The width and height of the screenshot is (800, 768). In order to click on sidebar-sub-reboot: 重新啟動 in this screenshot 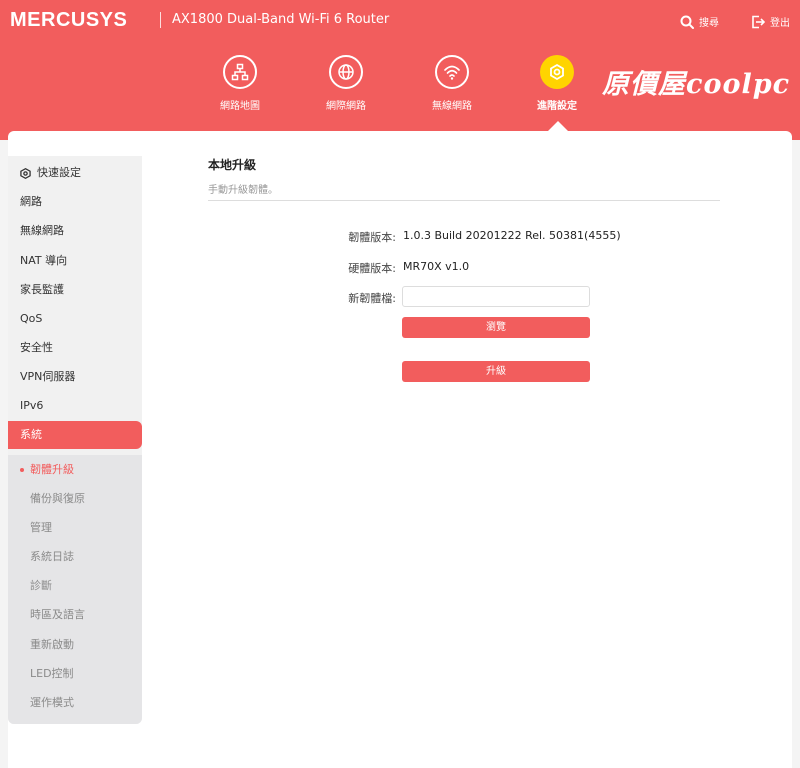, I will do `click(75, 645)`.